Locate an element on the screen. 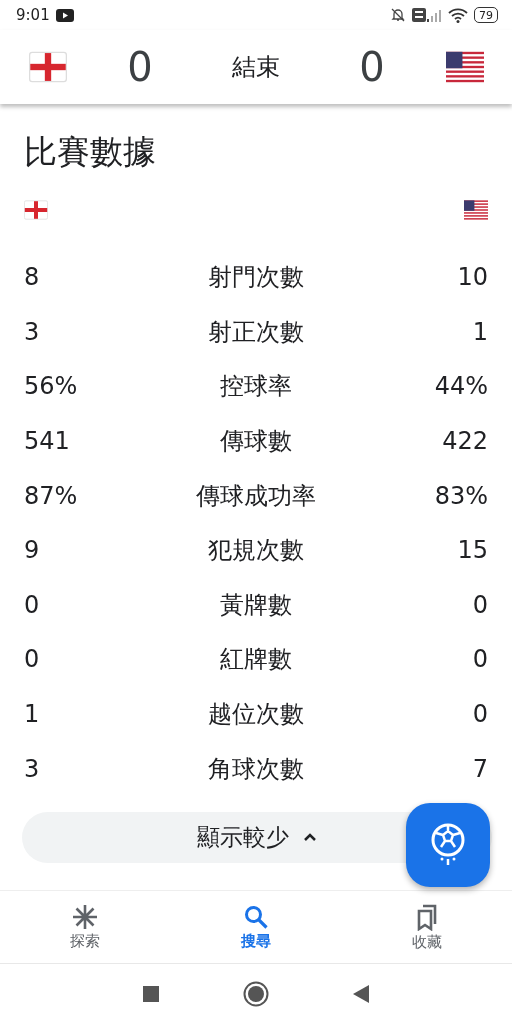 The height and width of the screenshot is (1024, 512). stat-label: 射門次數 is located at coordinates (256, 278).